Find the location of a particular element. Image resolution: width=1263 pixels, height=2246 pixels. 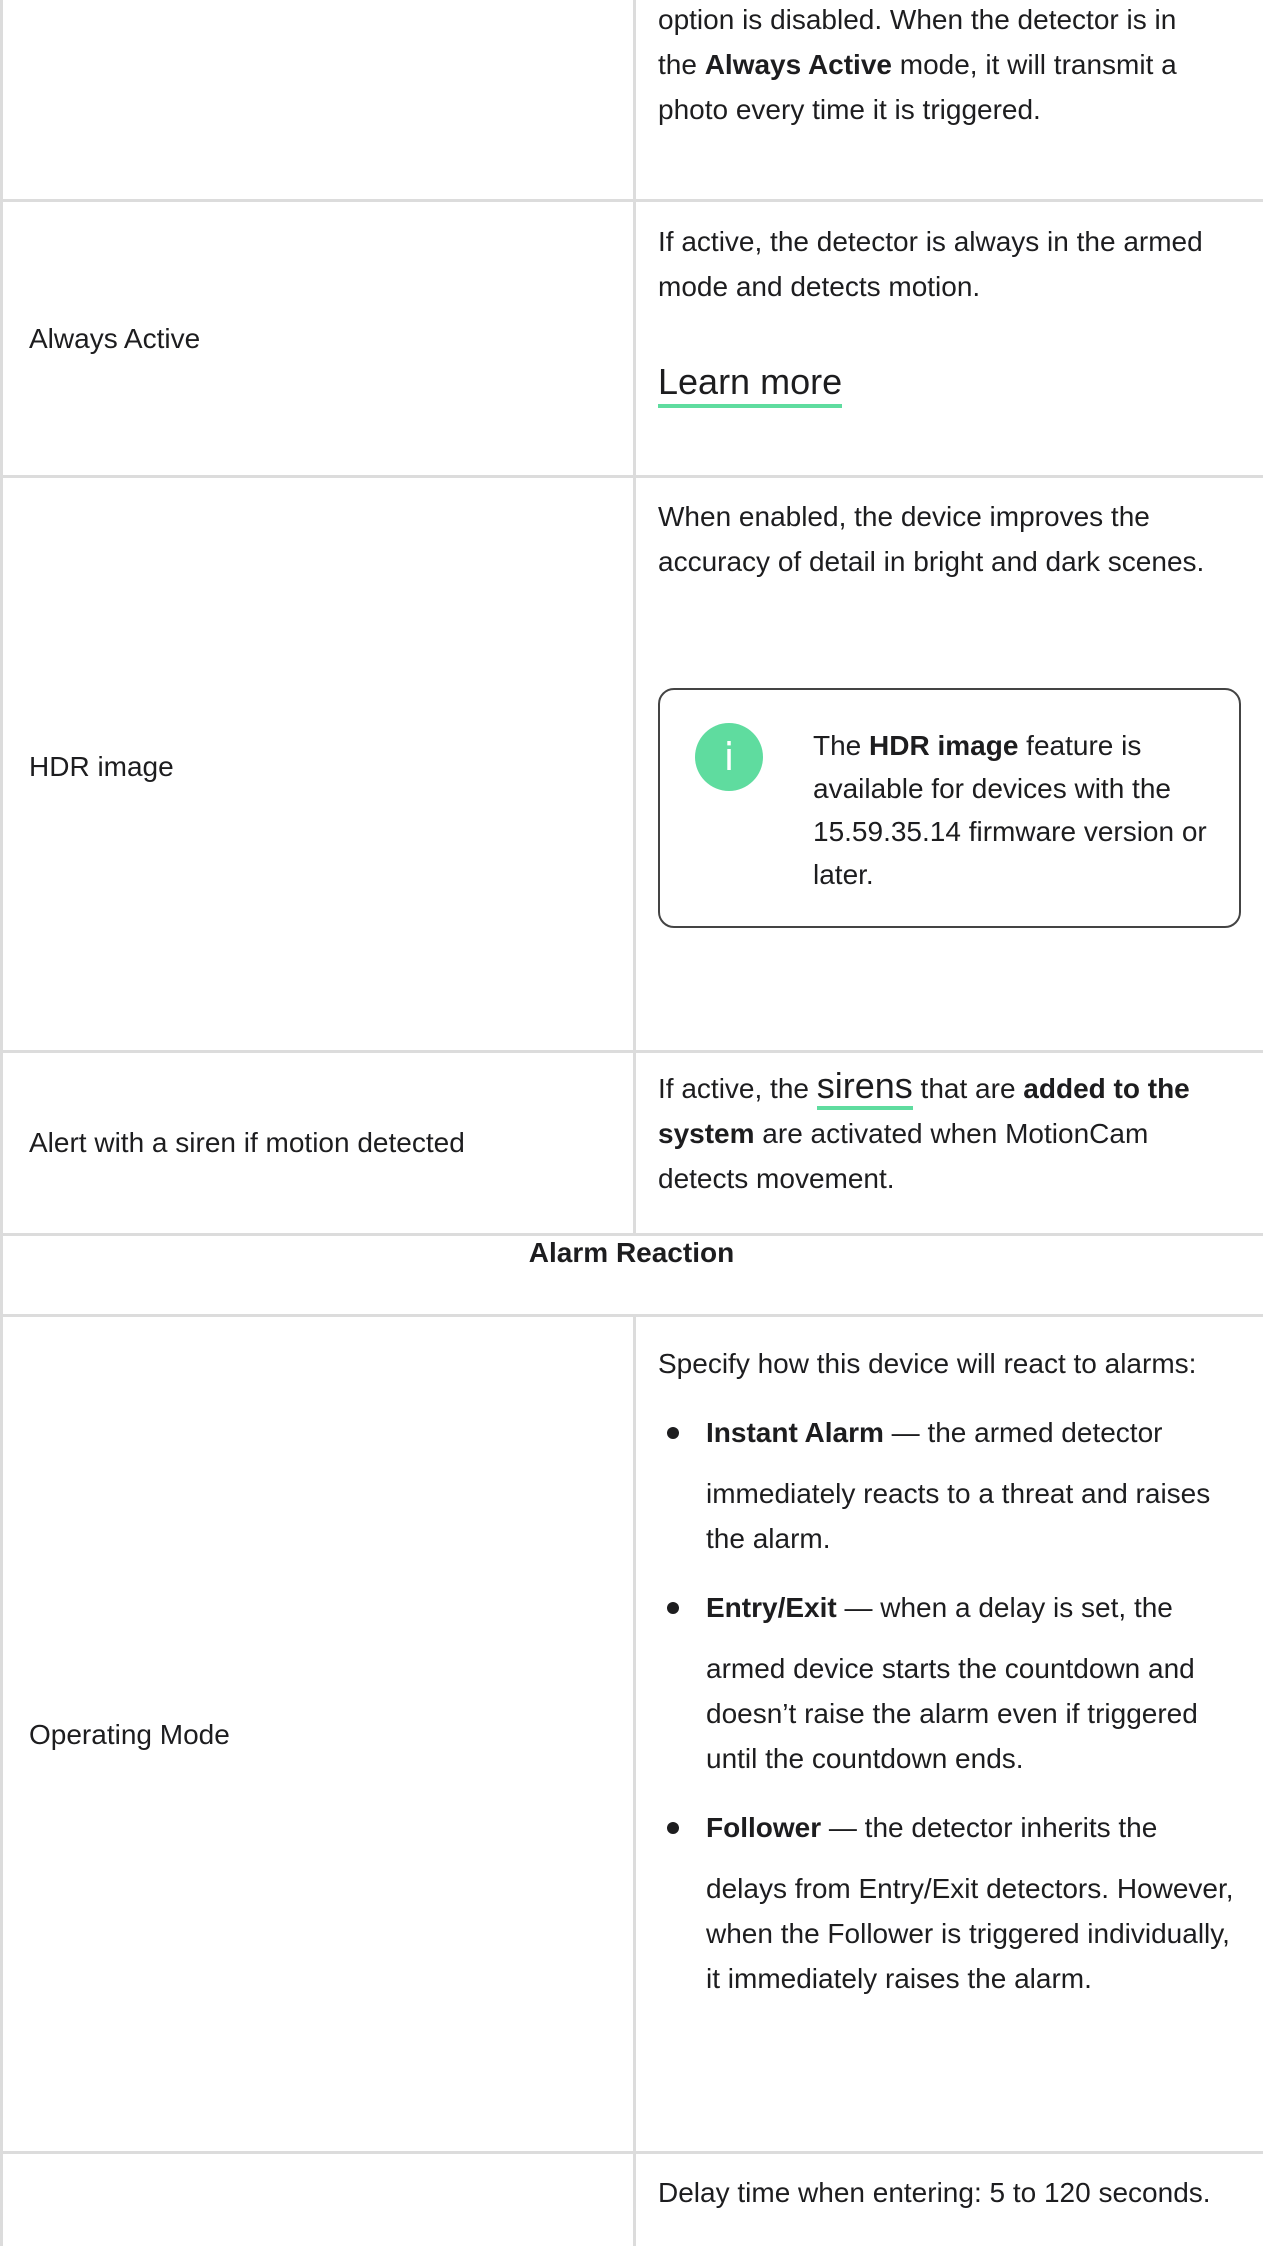

list-item-first-line: Follower — the detector inherits the is located at coordinates (974, 1827).